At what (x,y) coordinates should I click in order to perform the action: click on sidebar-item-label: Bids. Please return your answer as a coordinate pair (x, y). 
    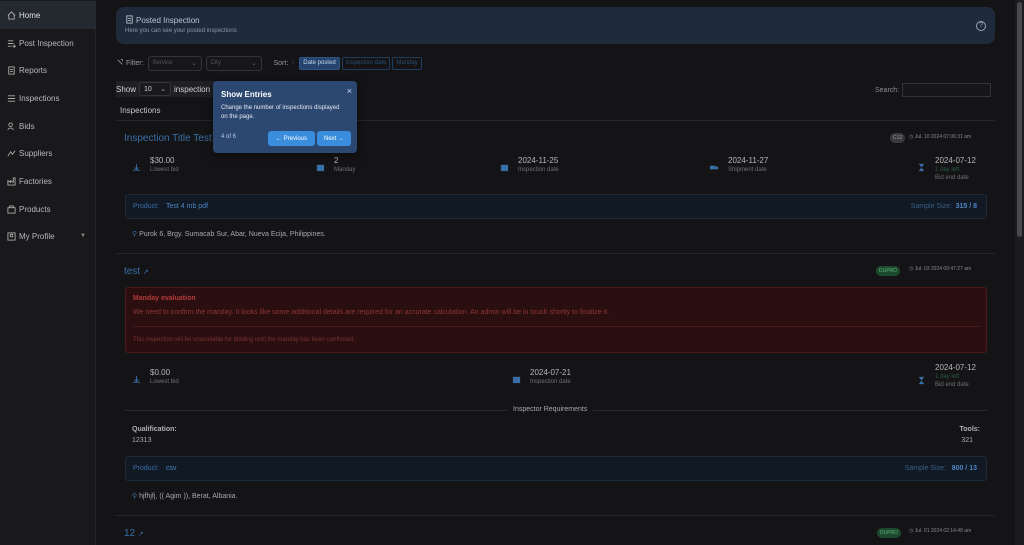
    Looking at the image, I should click on (27, 126).